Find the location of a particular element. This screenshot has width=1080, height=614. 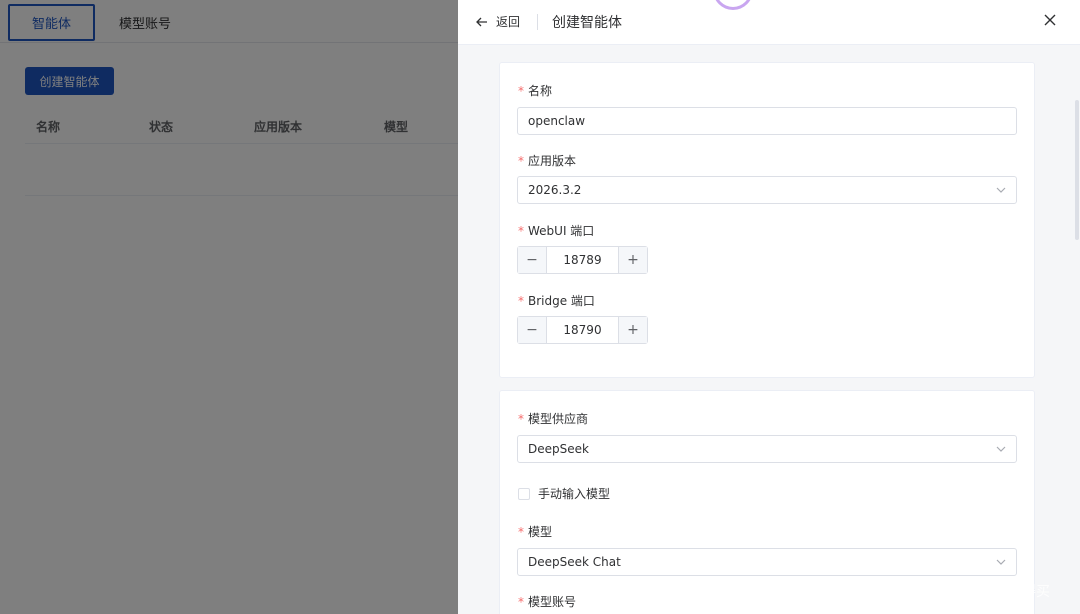

provider-label: * 模型供应商 is located at coordinates (553, 419).